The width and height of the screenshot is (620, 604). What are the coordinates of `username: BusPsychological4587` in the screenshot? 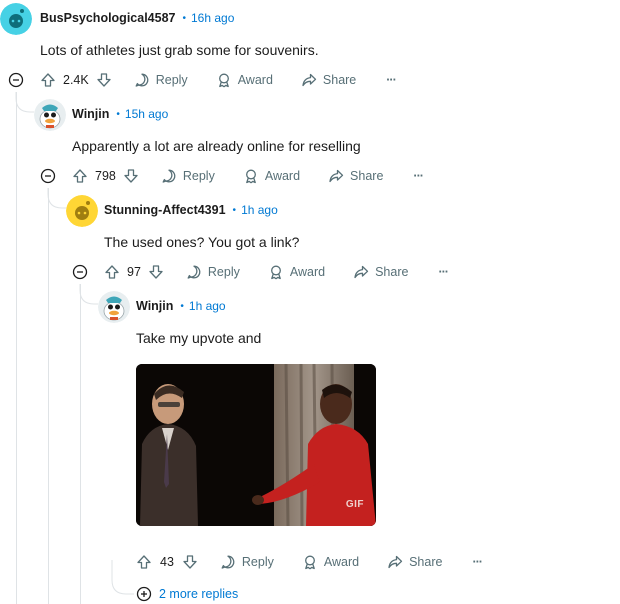 It's located at (107, 18).